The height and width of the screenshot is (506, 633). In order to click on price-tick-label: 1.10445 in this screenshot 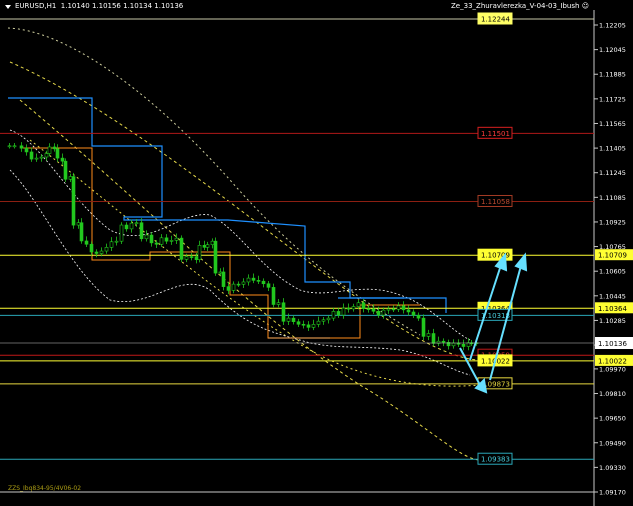, I will do `click(612, 296)`.